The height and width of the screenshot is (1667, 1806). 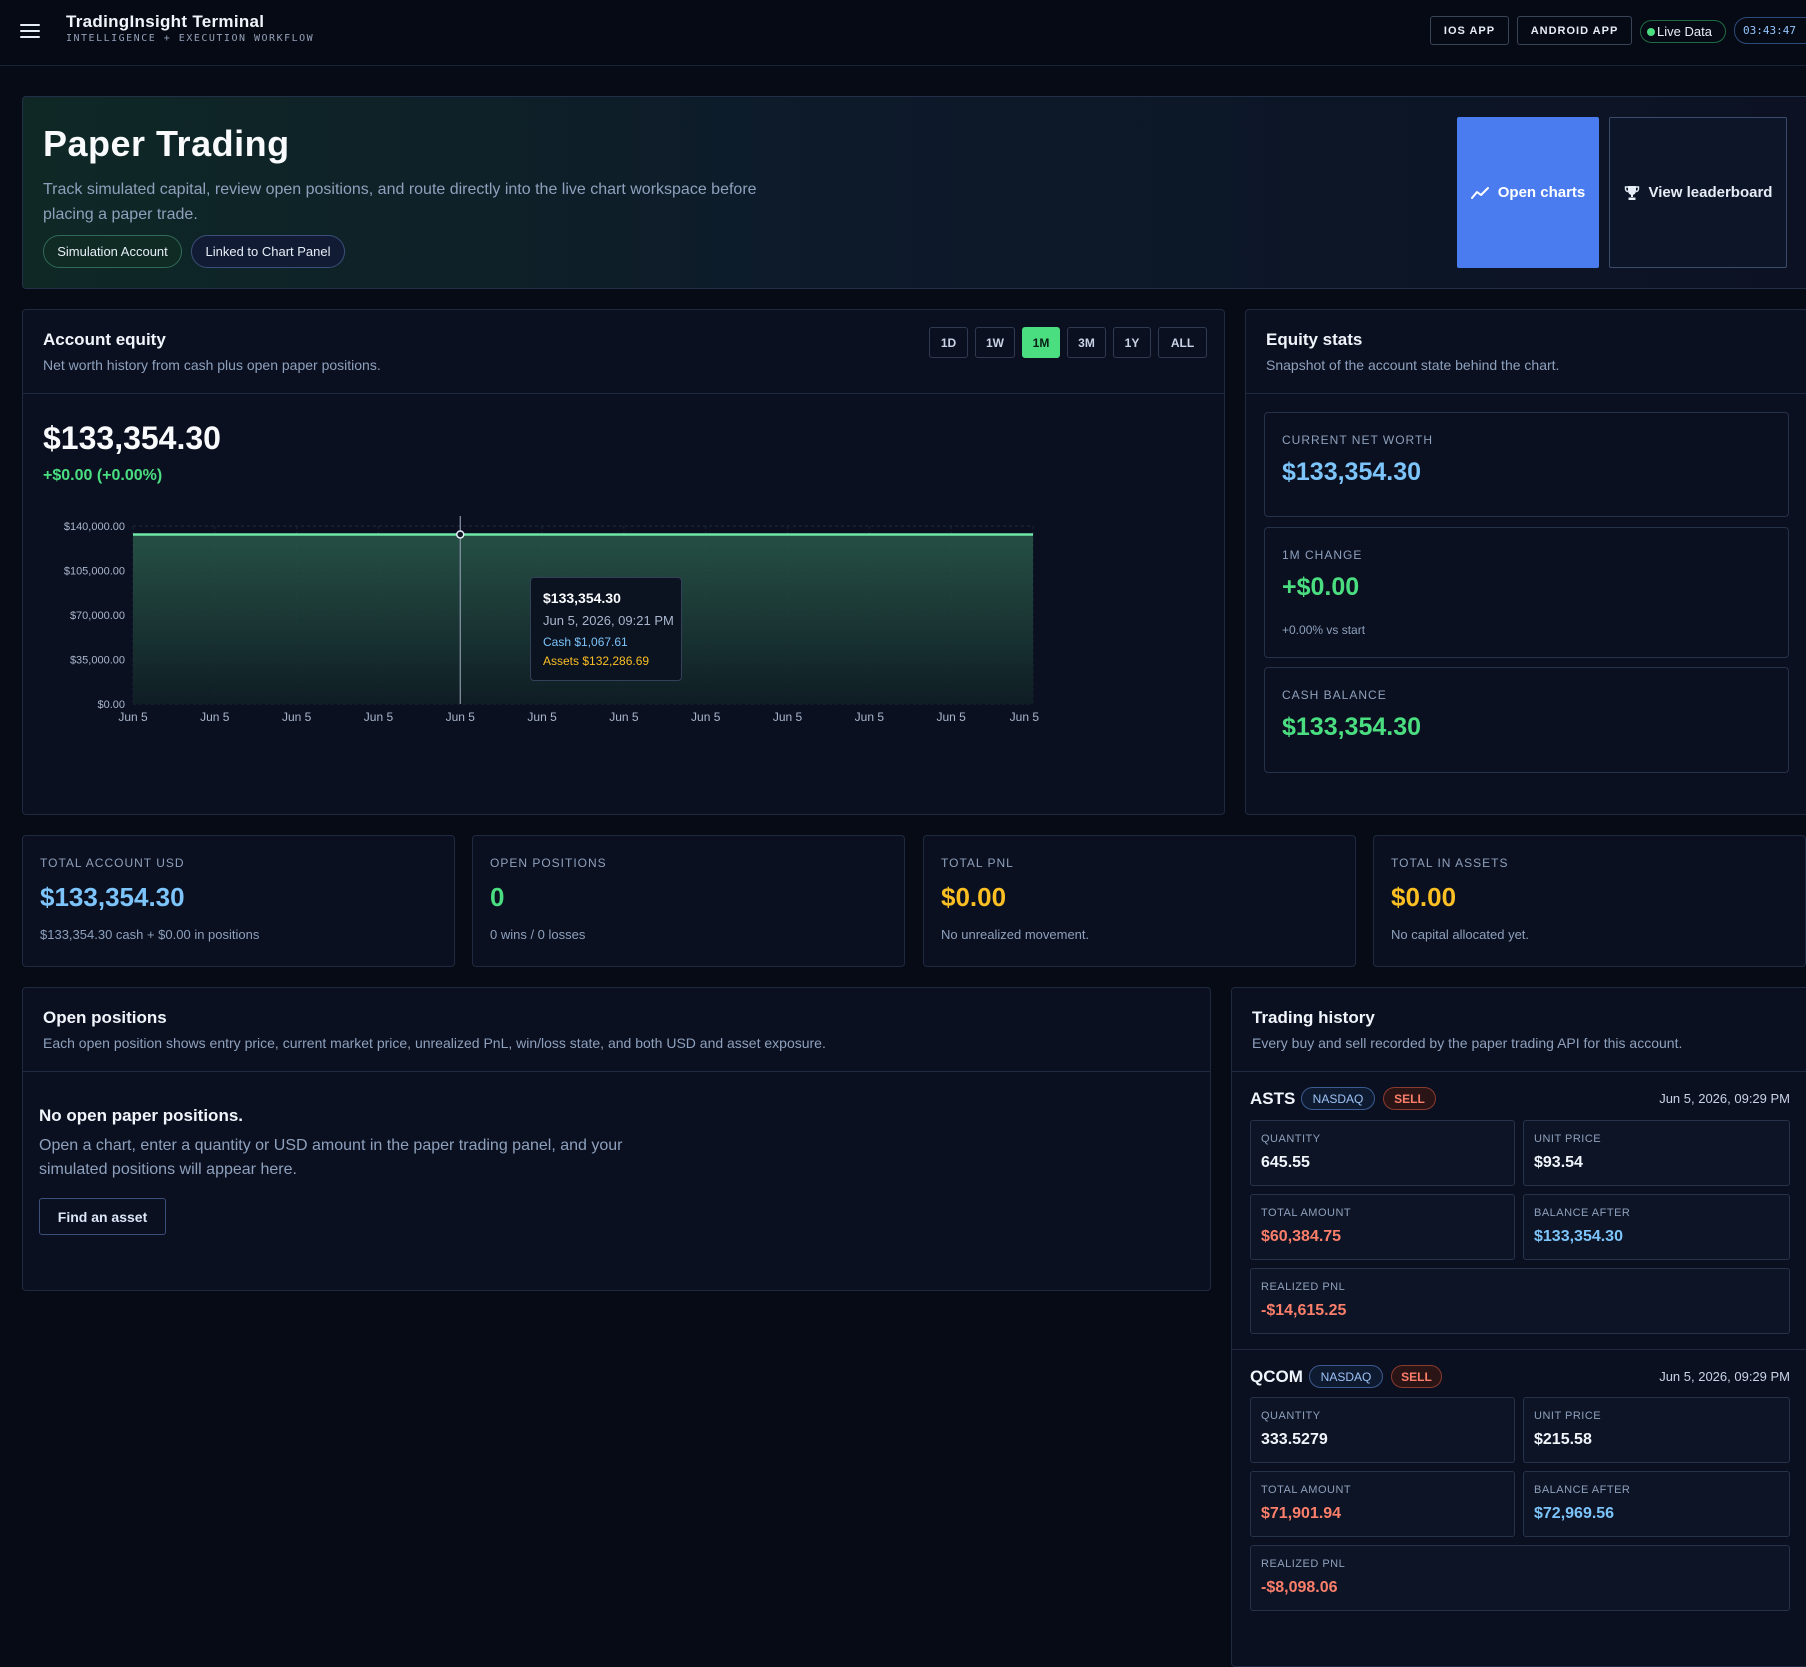 What do you see at coordinates (1382, 1227) in the screenshot?
I see `total-amount-cell: TOTAL AMOUNT $60,384.75` at bounding box center [1382, 1227].